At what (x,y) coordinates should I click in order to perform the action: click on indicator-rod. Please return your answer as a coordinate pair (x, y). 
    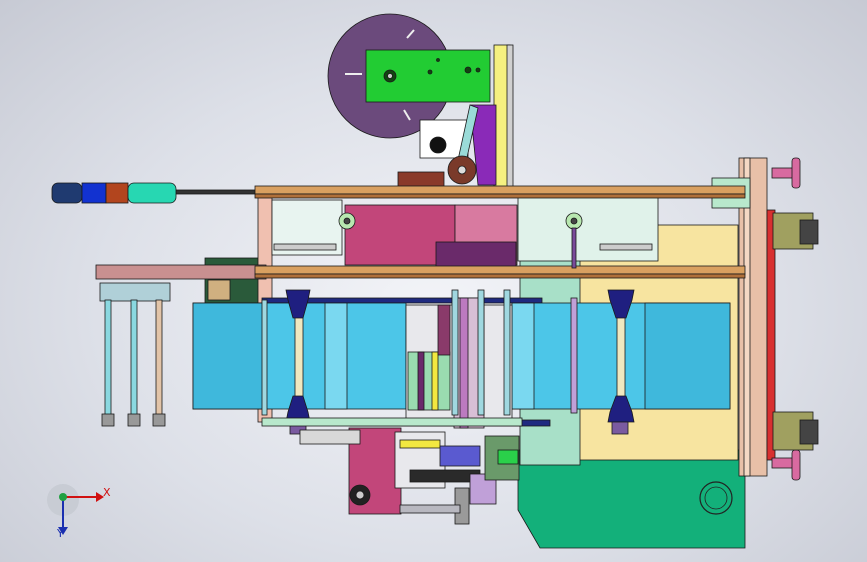
    Looking at the image, I should click on (220, 192).